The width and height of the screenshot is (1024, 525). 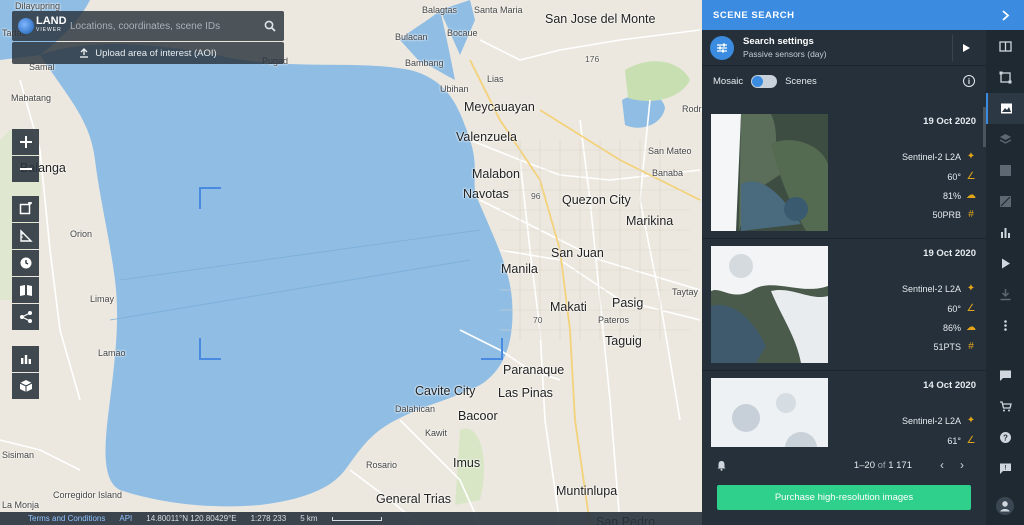 I want to click on satellite-icon: ✦, so click(x=971, y=420).